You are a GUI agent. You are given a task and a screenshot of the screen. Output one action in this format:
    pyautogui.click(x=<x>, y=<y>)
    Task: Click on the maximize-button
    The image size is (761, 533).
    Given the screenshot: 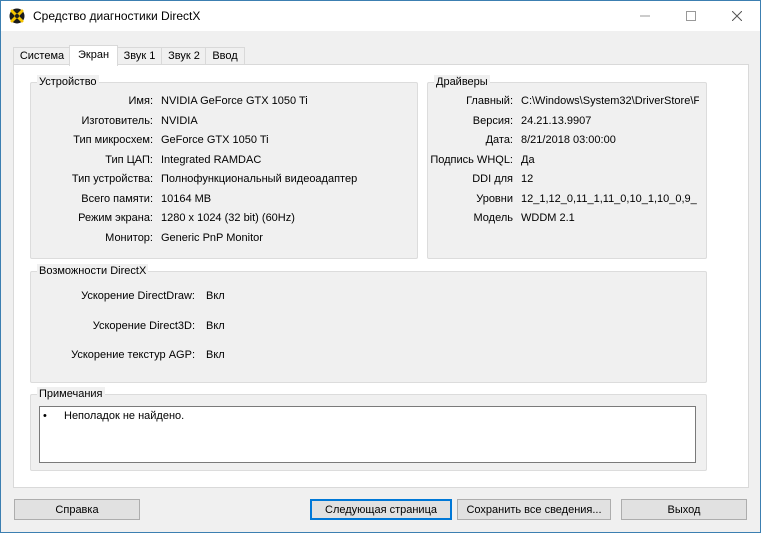 What is the action you would take?
    pyautogui.click(x=691, y=16)
    